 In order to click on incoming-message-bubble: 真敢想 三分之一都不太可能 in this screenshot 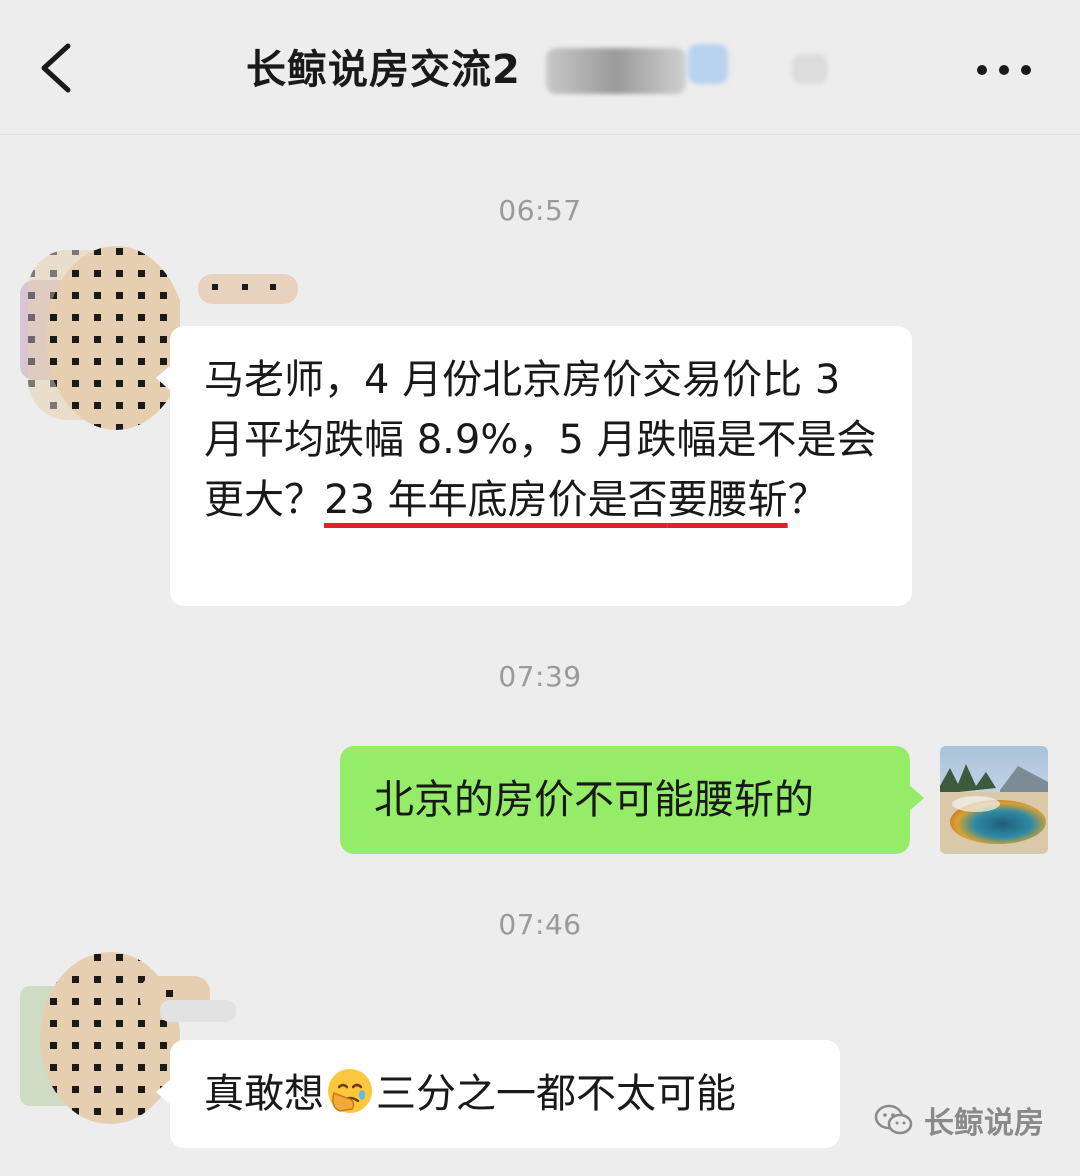, I will do `click(498, 1094)`.